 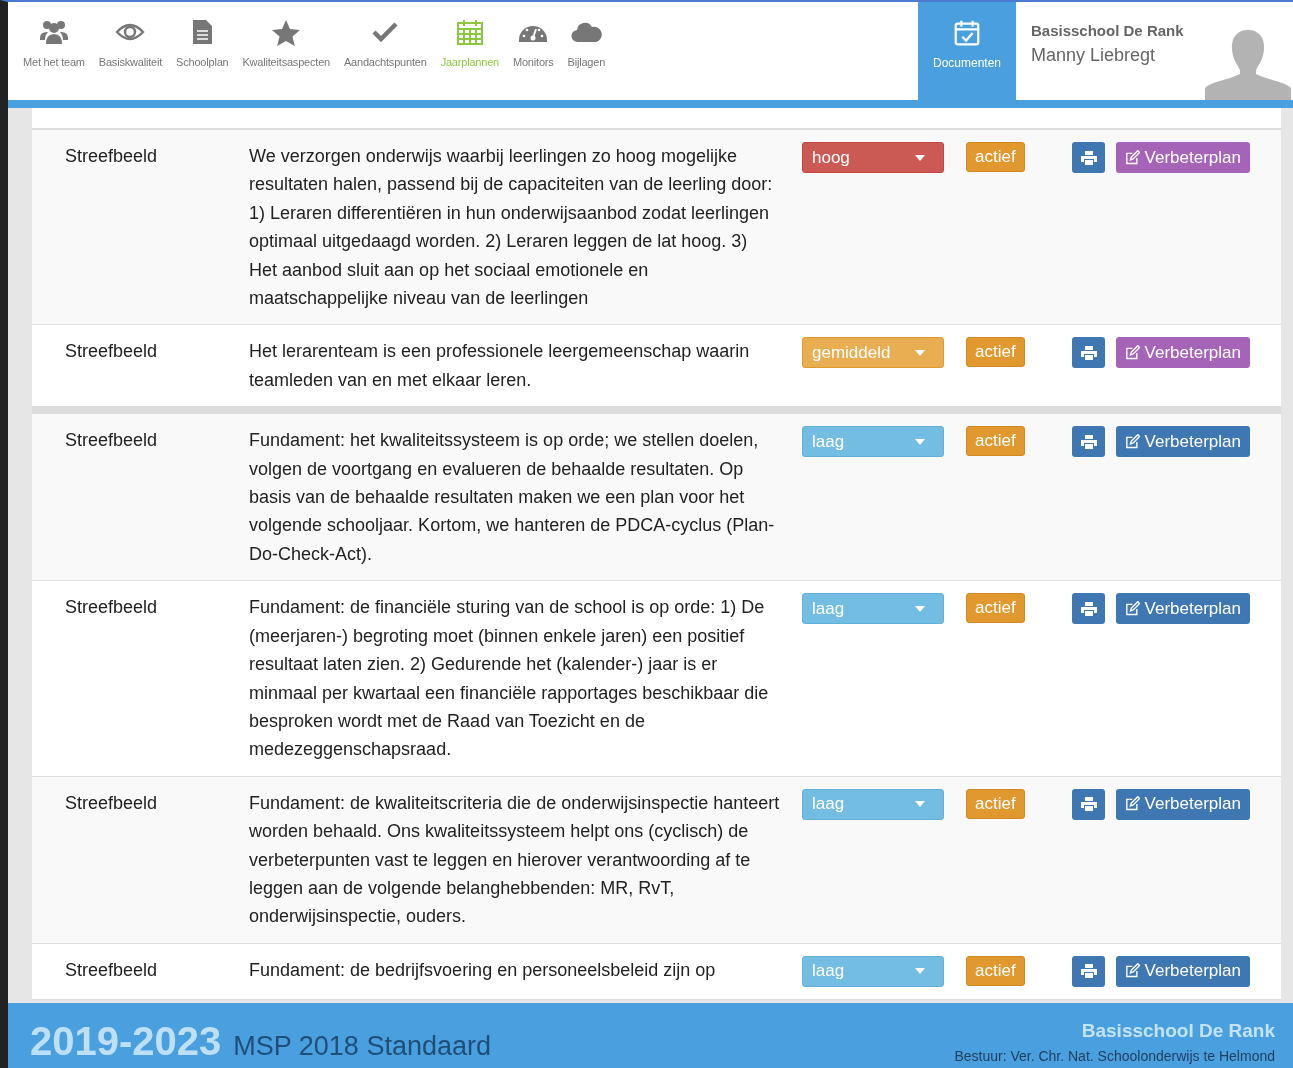 I want to click on board-name: Bestuur: Ver. Chr. Nat. Schoolonderwijs te Helmond, so click(x=1114, y=1056).